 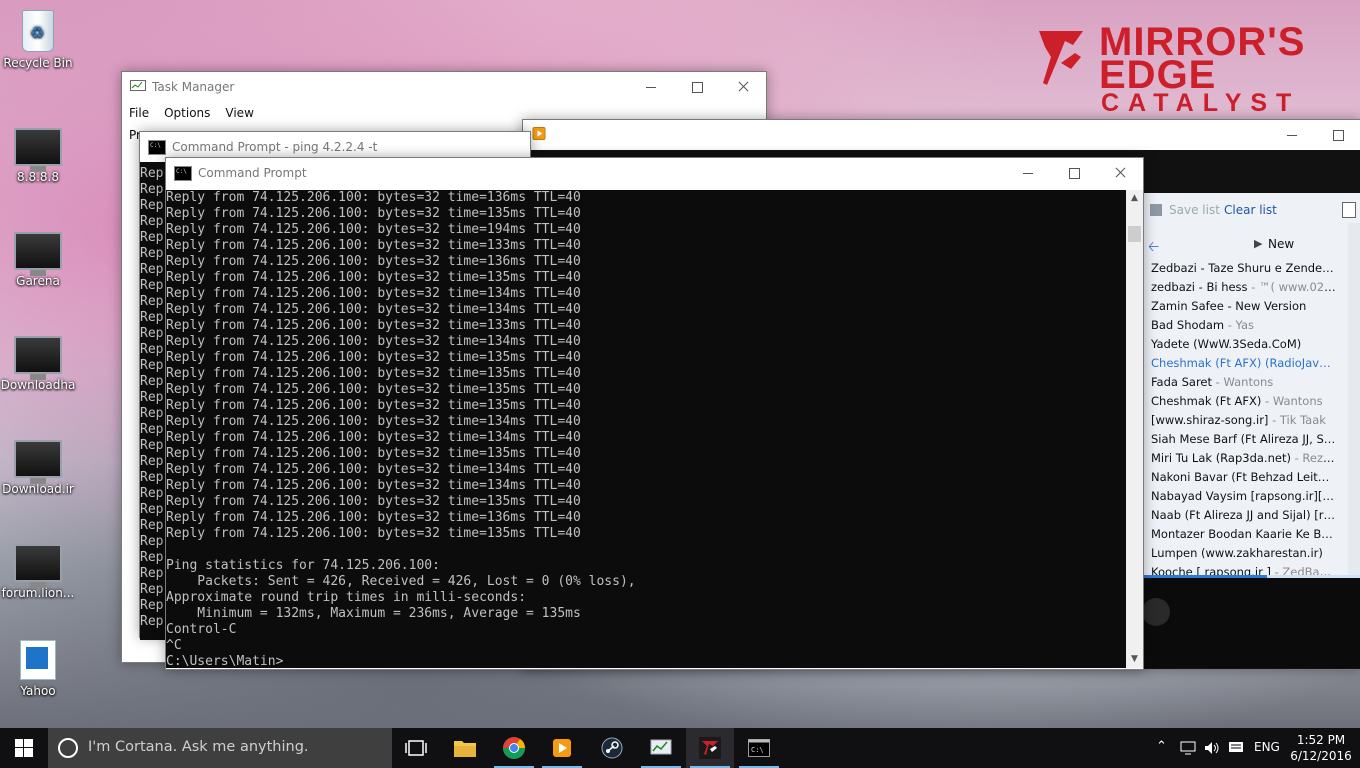 I want to click on desktop-icon-label: Garena, so click(x=38, y=281).